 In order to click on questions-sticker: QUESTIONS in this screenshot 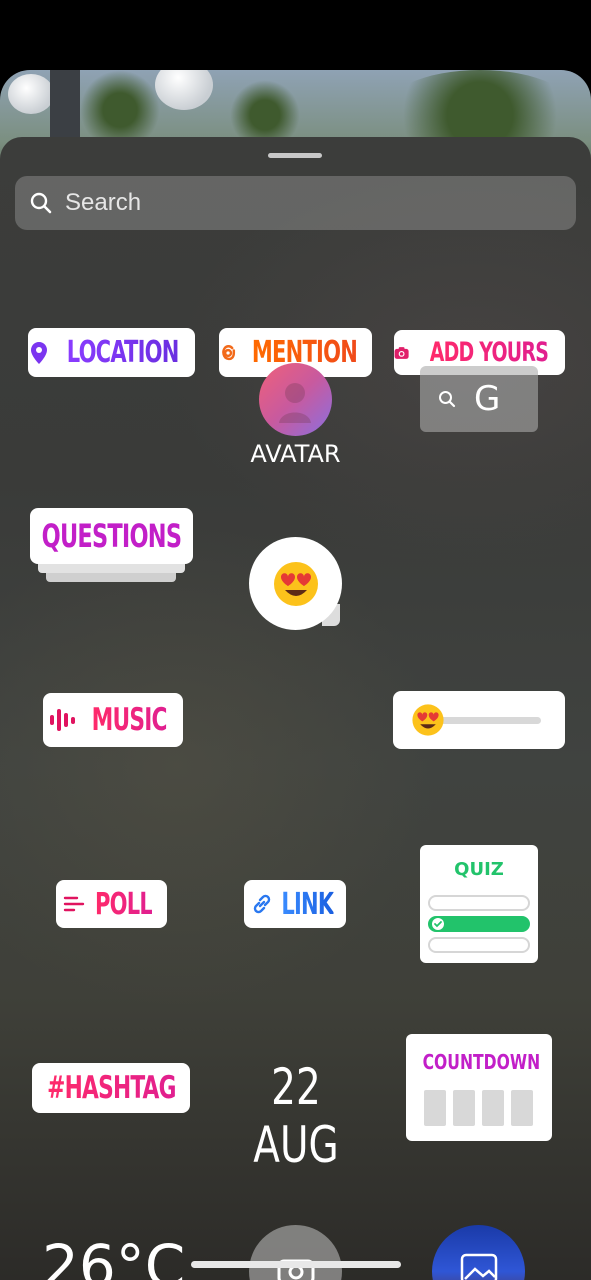, I will do `click(111, 536)`.